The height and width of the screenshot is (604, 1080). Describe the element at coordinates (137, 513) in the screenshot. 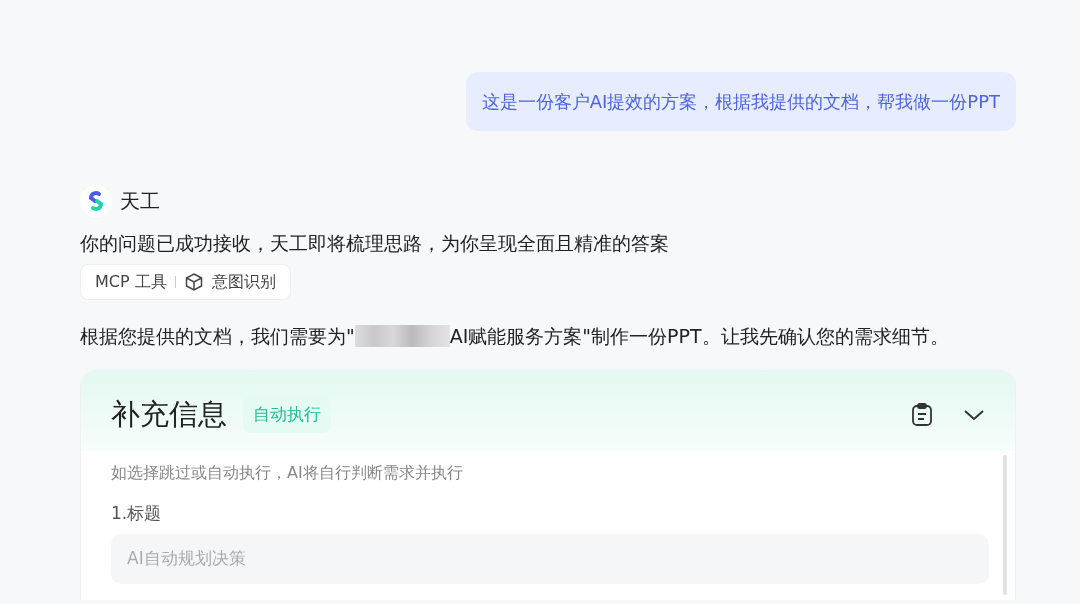

I see `field-label: 1.标题` at that location.